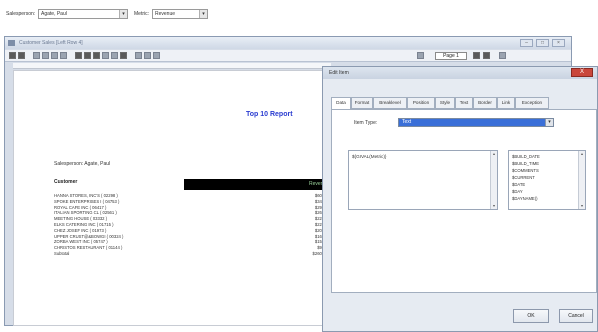  I want to click on item-type-value: Text, so click(407, 122).